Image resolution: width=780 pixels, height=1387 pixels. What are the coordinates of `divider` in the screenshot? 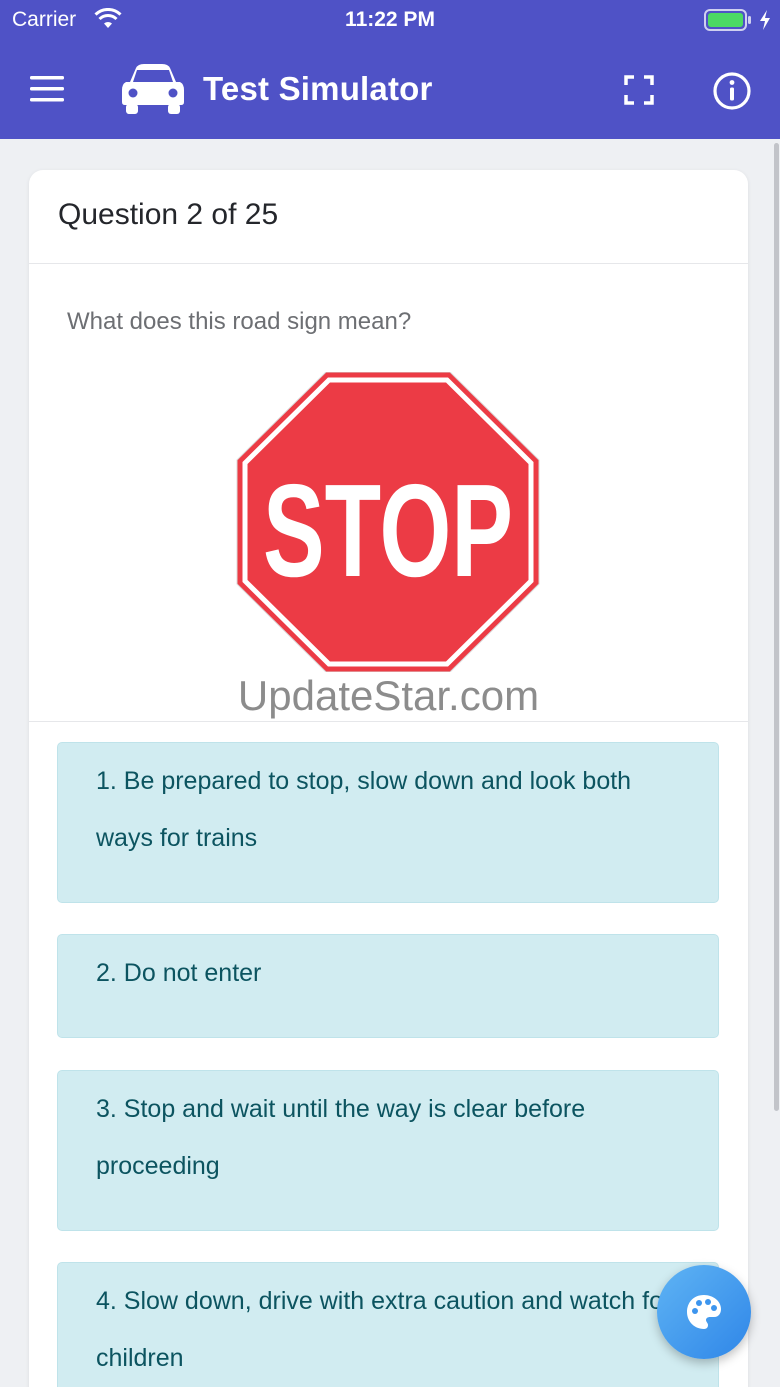 It's located at (388, 721).